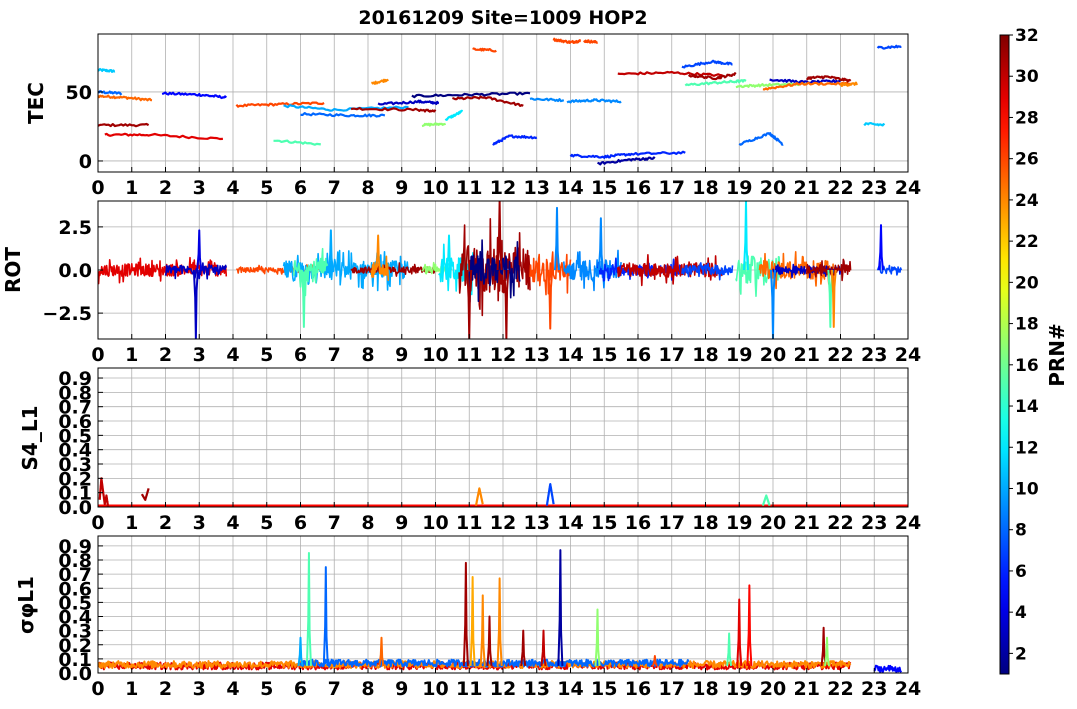 The width and height of the screenshot is (1077, 709). What do you see at coordinates (1027, 283) in the screenshot?
I see `colorbar-tick-label: 20` at bounding box center [1027, 283].